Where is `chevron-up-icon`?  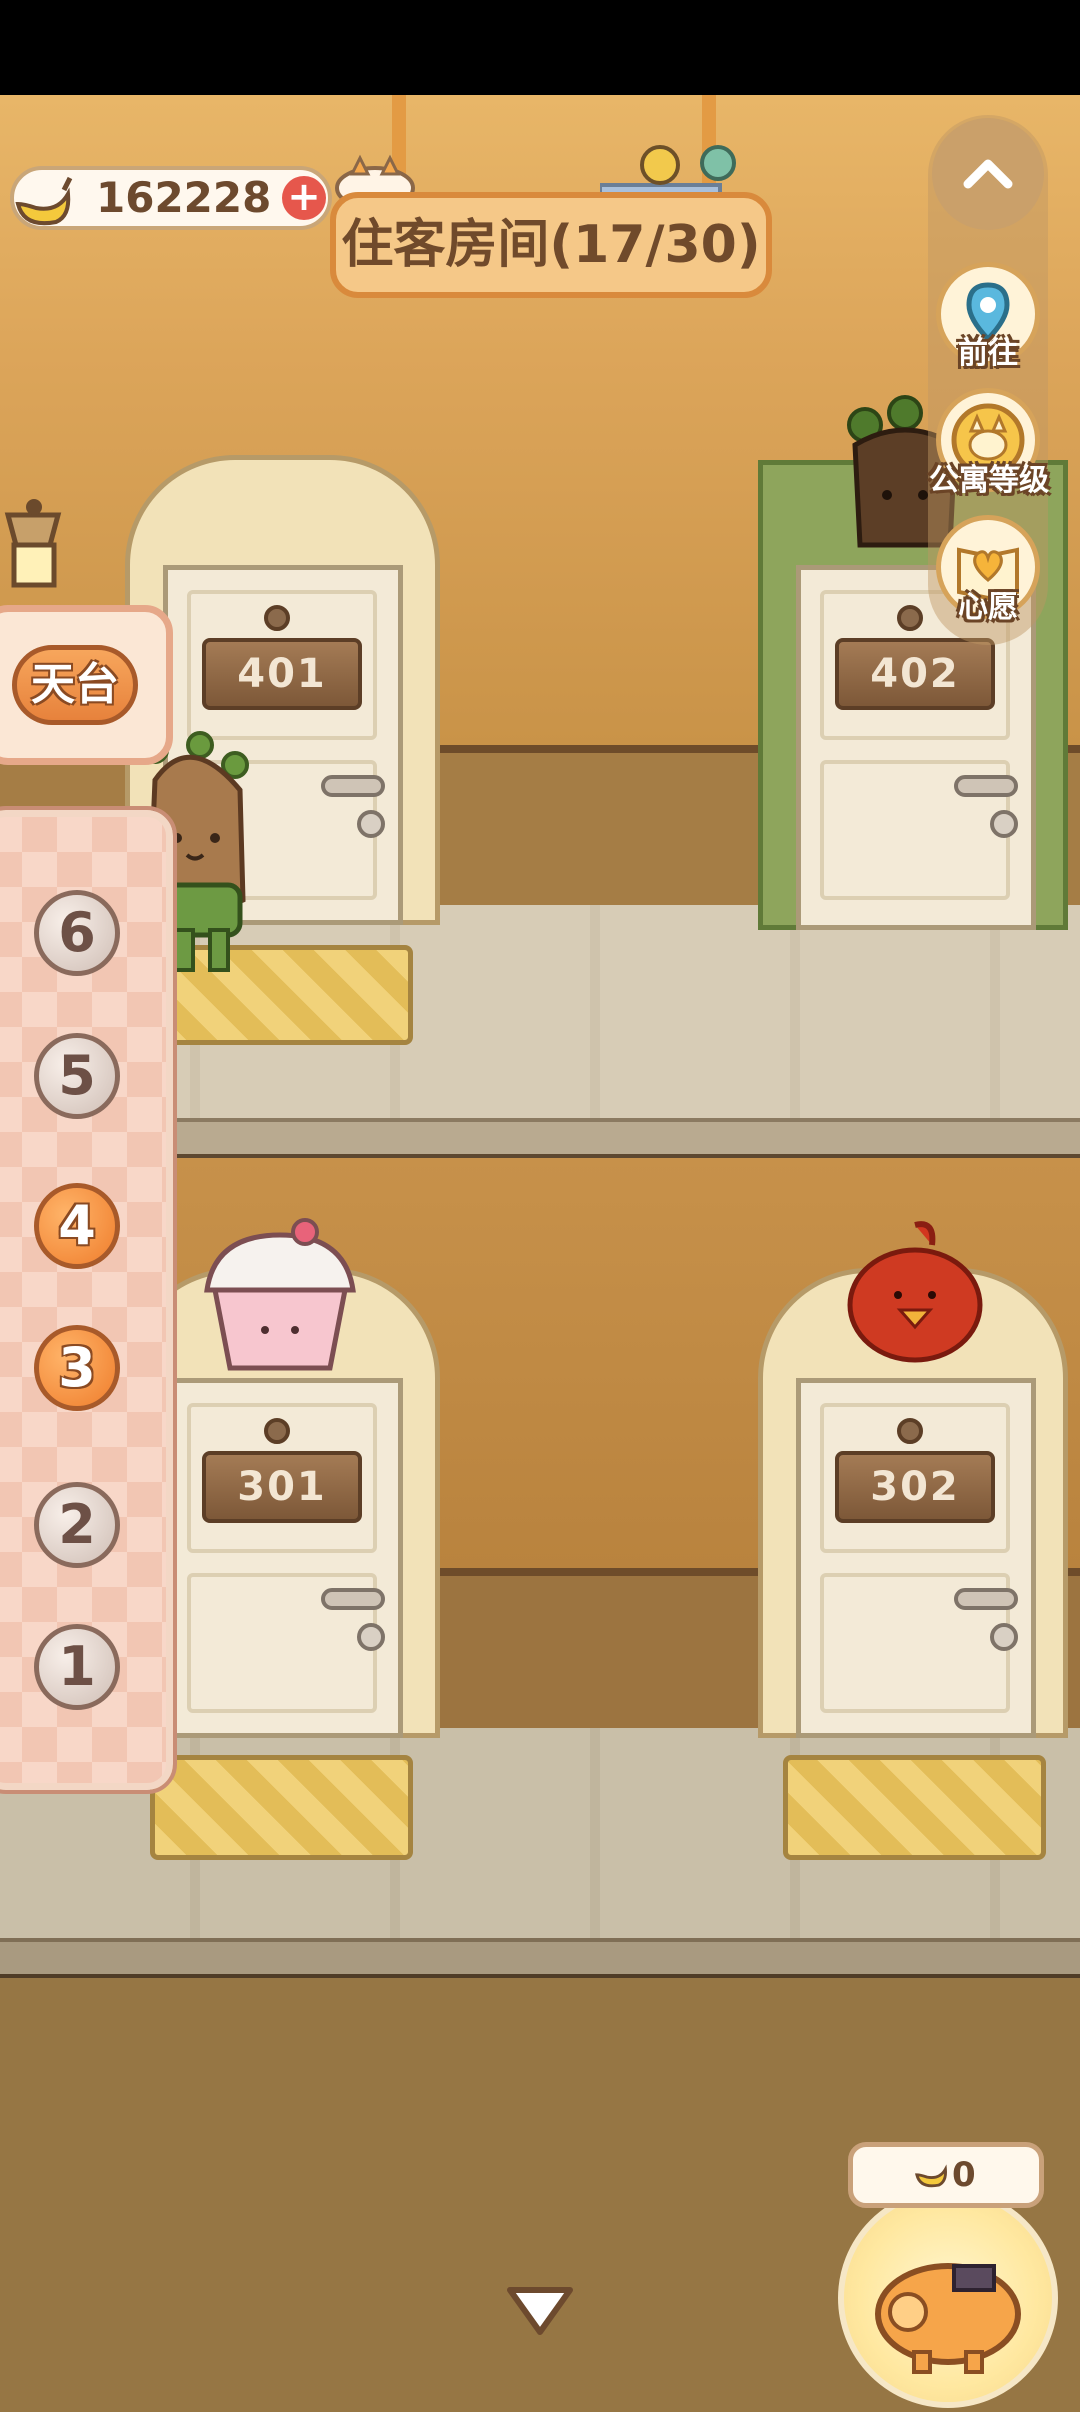
chevron-up-icon is located at coordinates (988, 174).